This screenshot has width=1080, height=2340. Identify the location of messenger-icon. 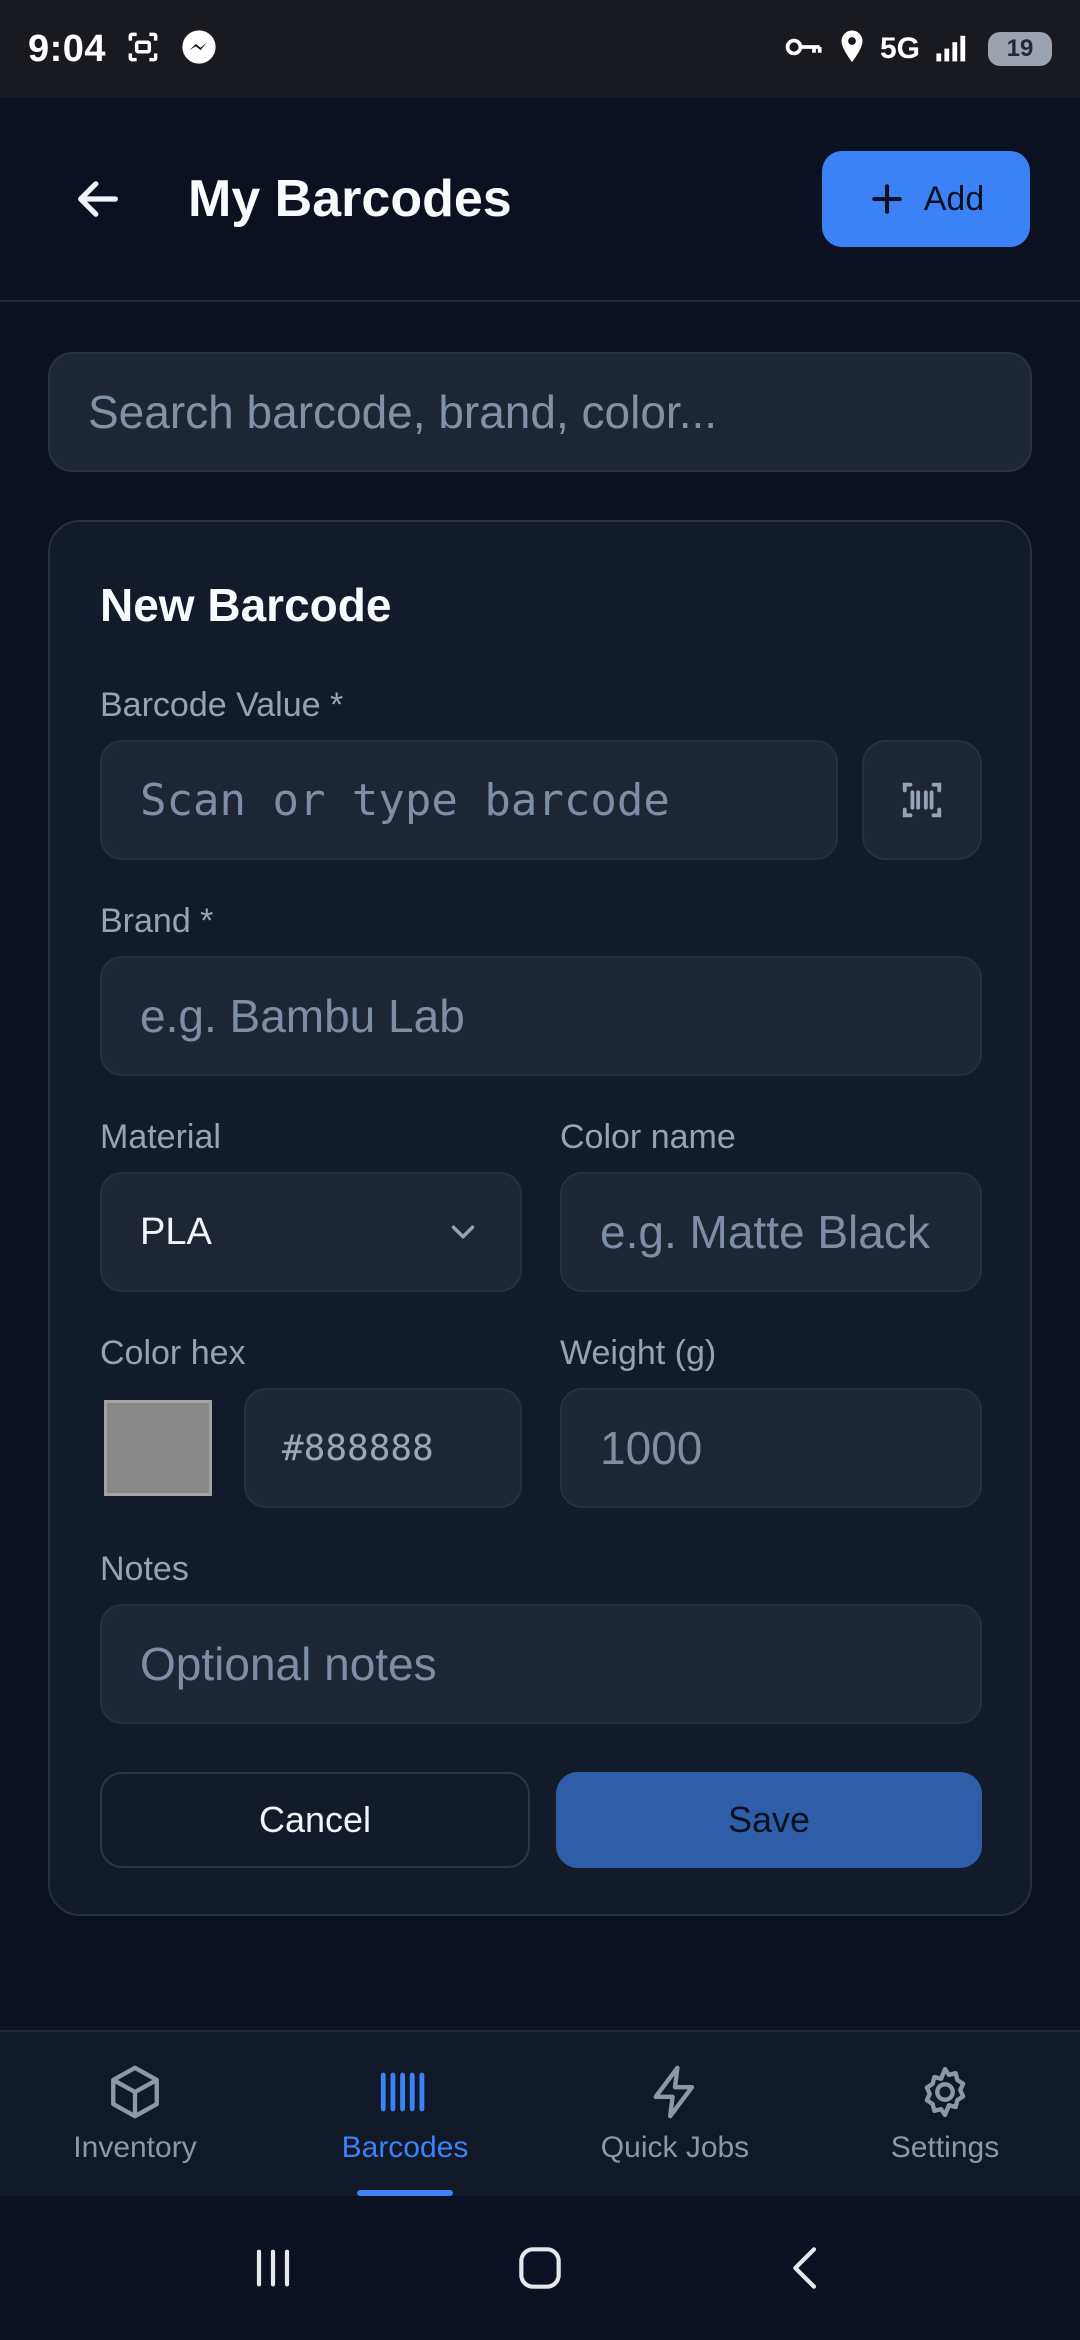
(199, 49).